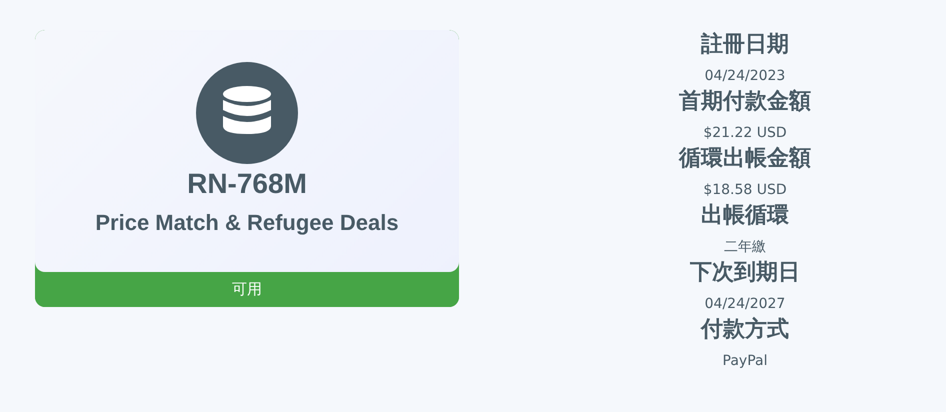 This screenshot has width=946, height=412. I want to click on detail-label: 出帳循環, so click(745, 215).